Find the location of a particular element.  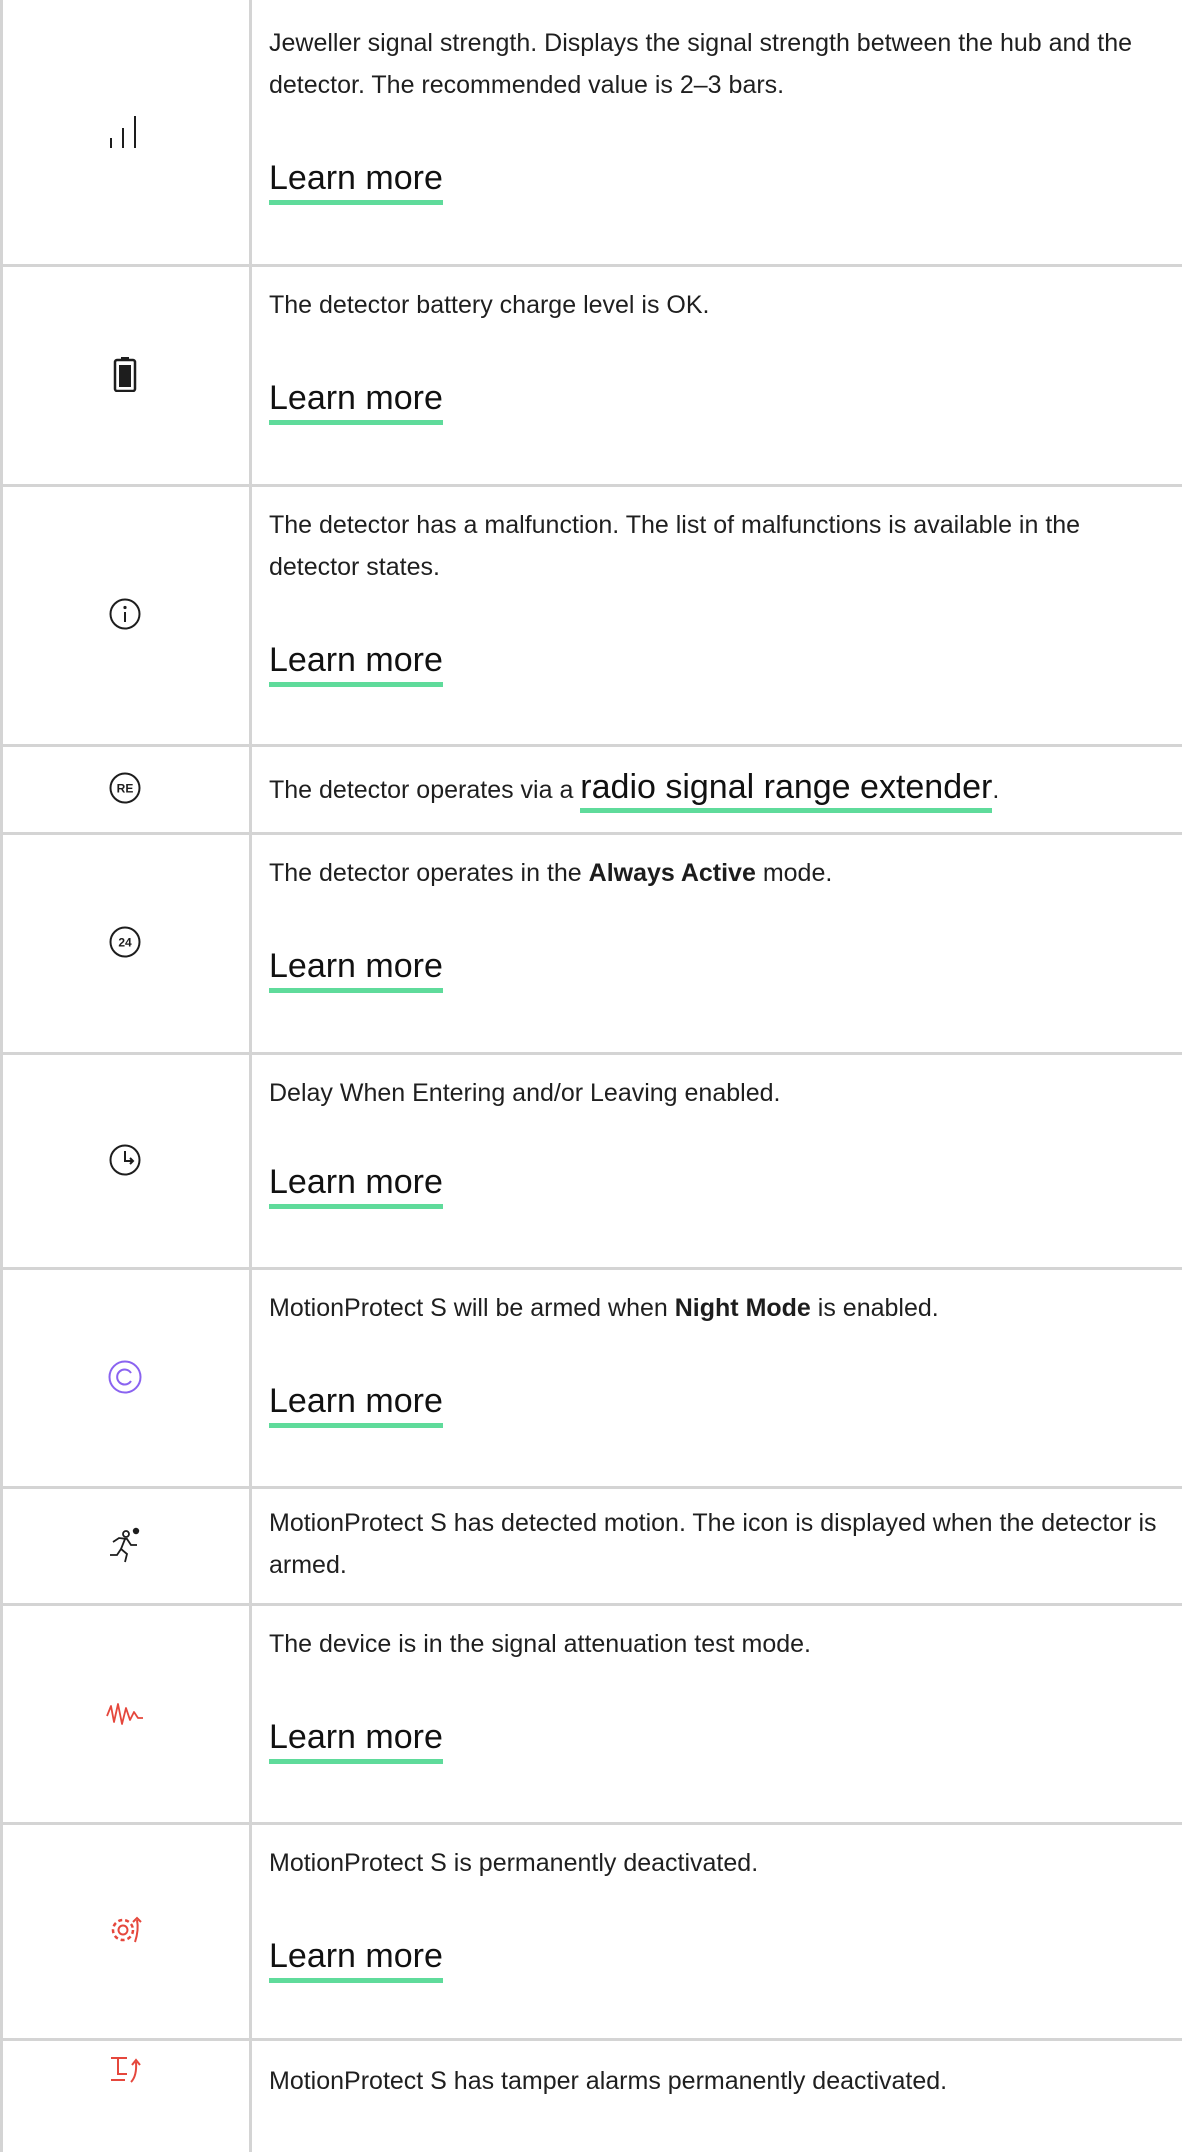

range-extender-icon: RE is located at coordinates (125, 788).